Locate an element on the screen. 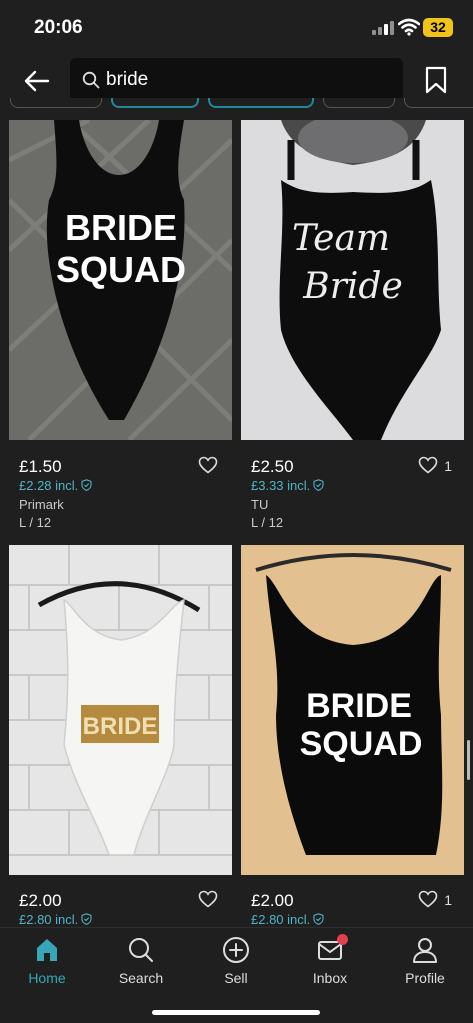 This screenshot has width=473, height=1023. tab-search: Search is located at coordinates (141, 966).